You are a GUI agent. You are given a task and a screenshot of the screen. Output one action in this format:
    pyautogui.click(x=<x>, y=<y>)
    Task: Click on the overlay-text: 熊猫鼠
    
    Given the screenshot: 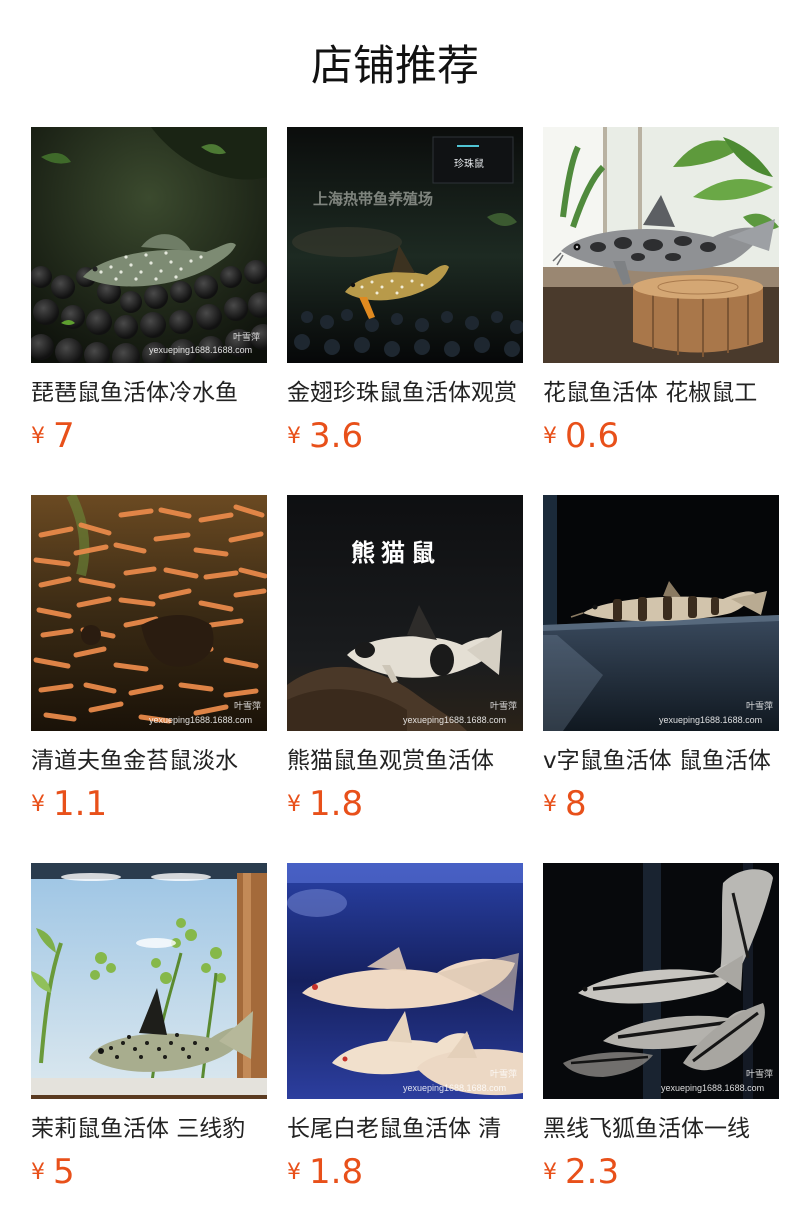 What is the action you would take?
    pyautogui.click(x=396, y=553)
    